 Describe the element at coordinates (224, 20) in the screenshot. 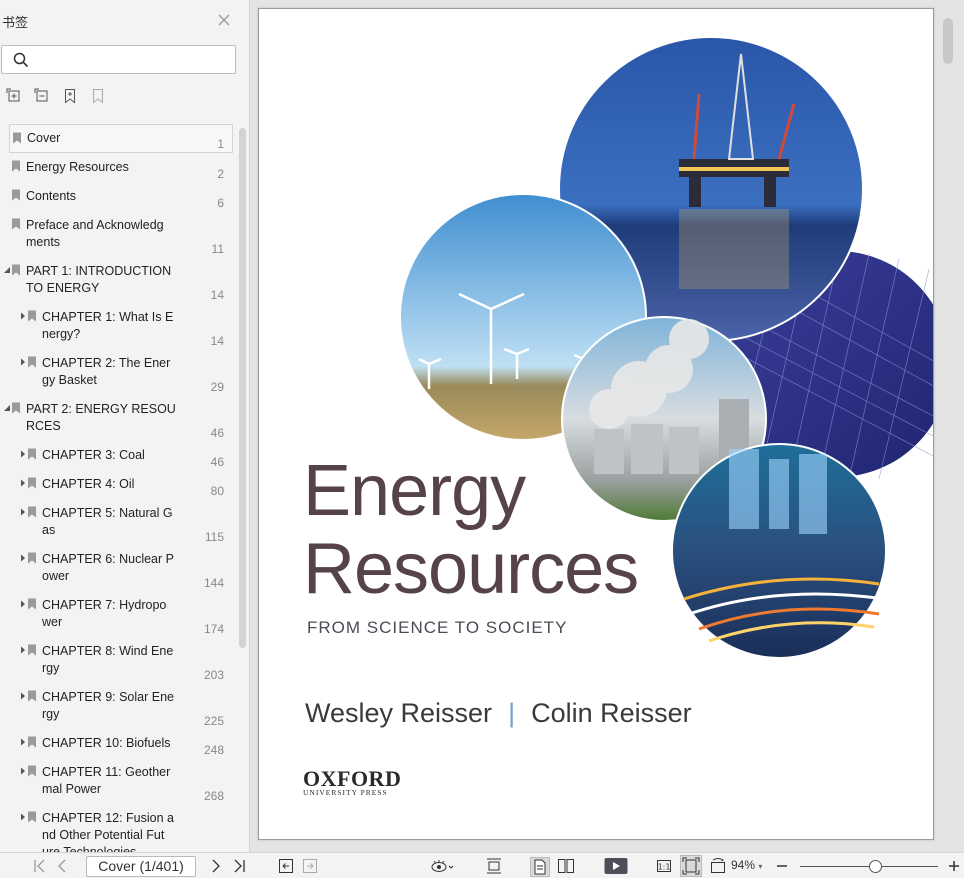

I see `close-icon` at that location.